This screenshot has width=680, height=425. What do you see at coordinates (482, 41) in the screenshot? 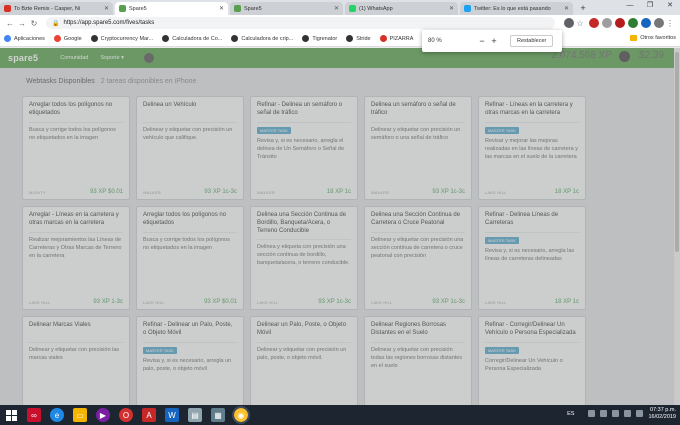
I see `zoom-out-button: −` at bounding box center [482, 41].